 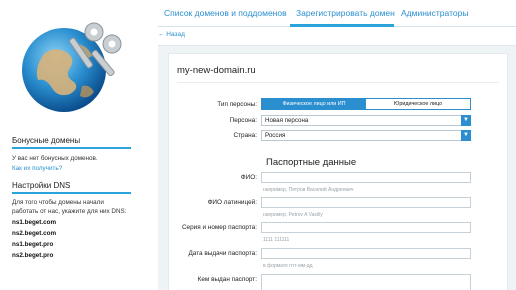 What do you see at coordinates (55, 158) in the screenshot?
I see `bonus-domains-empty-text: У вас нет бонусных доменов.` at bounding box center [55, 158].